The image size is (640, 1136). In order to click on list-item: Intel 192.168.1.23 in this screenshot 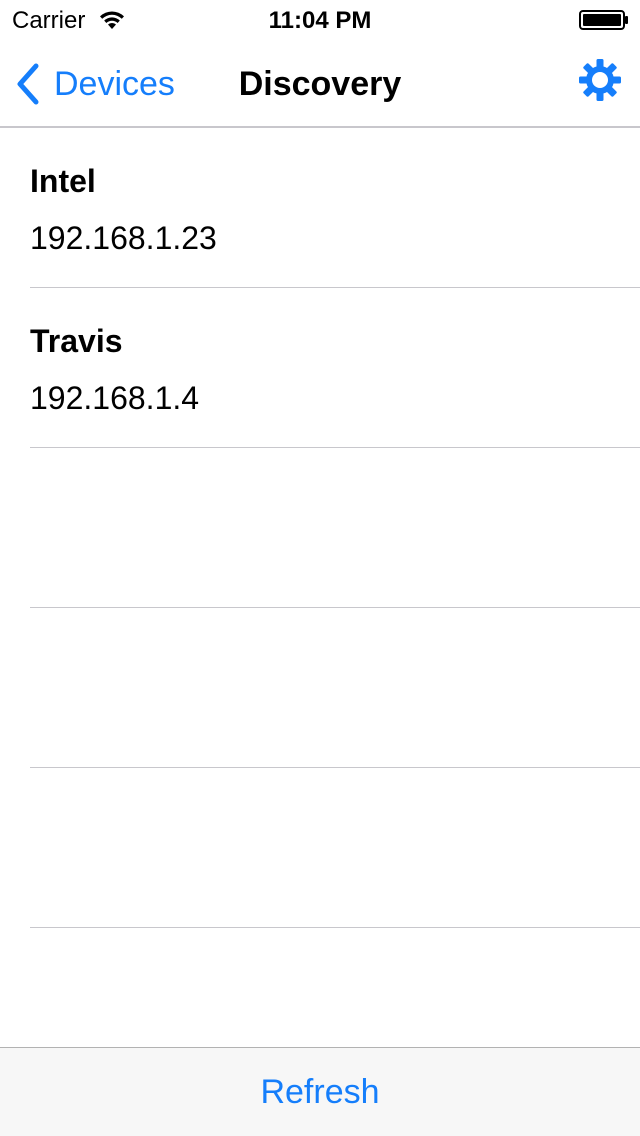, I will do `click(320, 208)`.